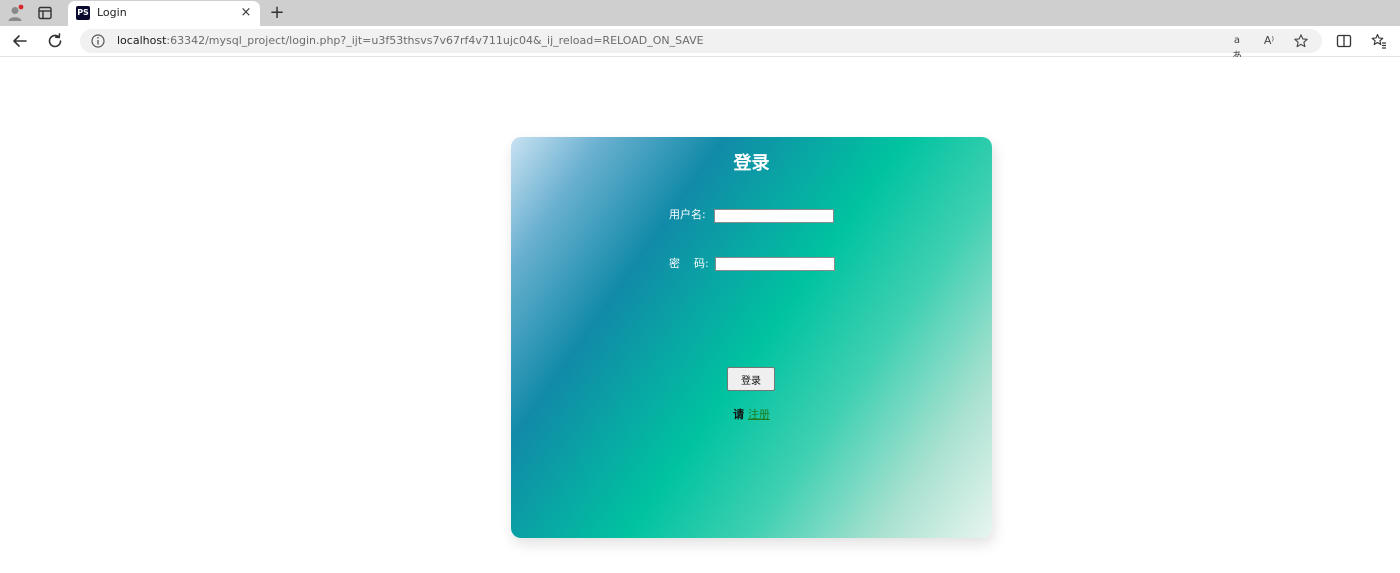  I want to click on tab-strip: PS Login × +, so click(700, 13).